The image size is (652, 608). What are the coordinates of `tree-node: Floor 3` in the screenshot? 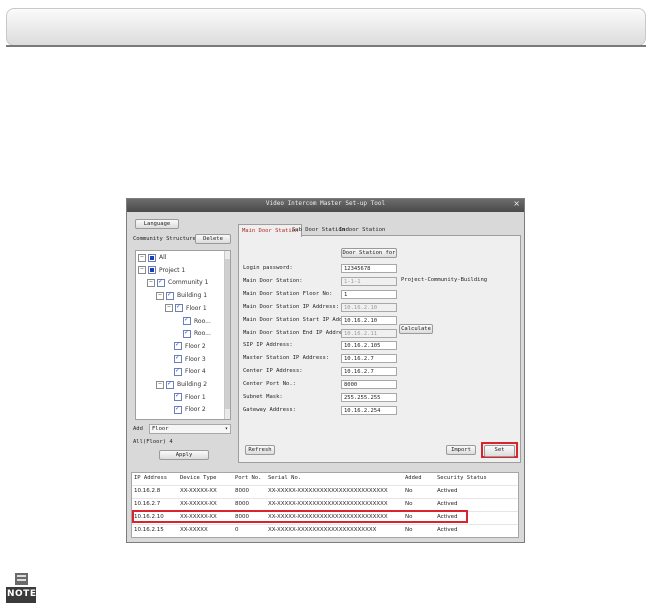 It's located at (190, 359).